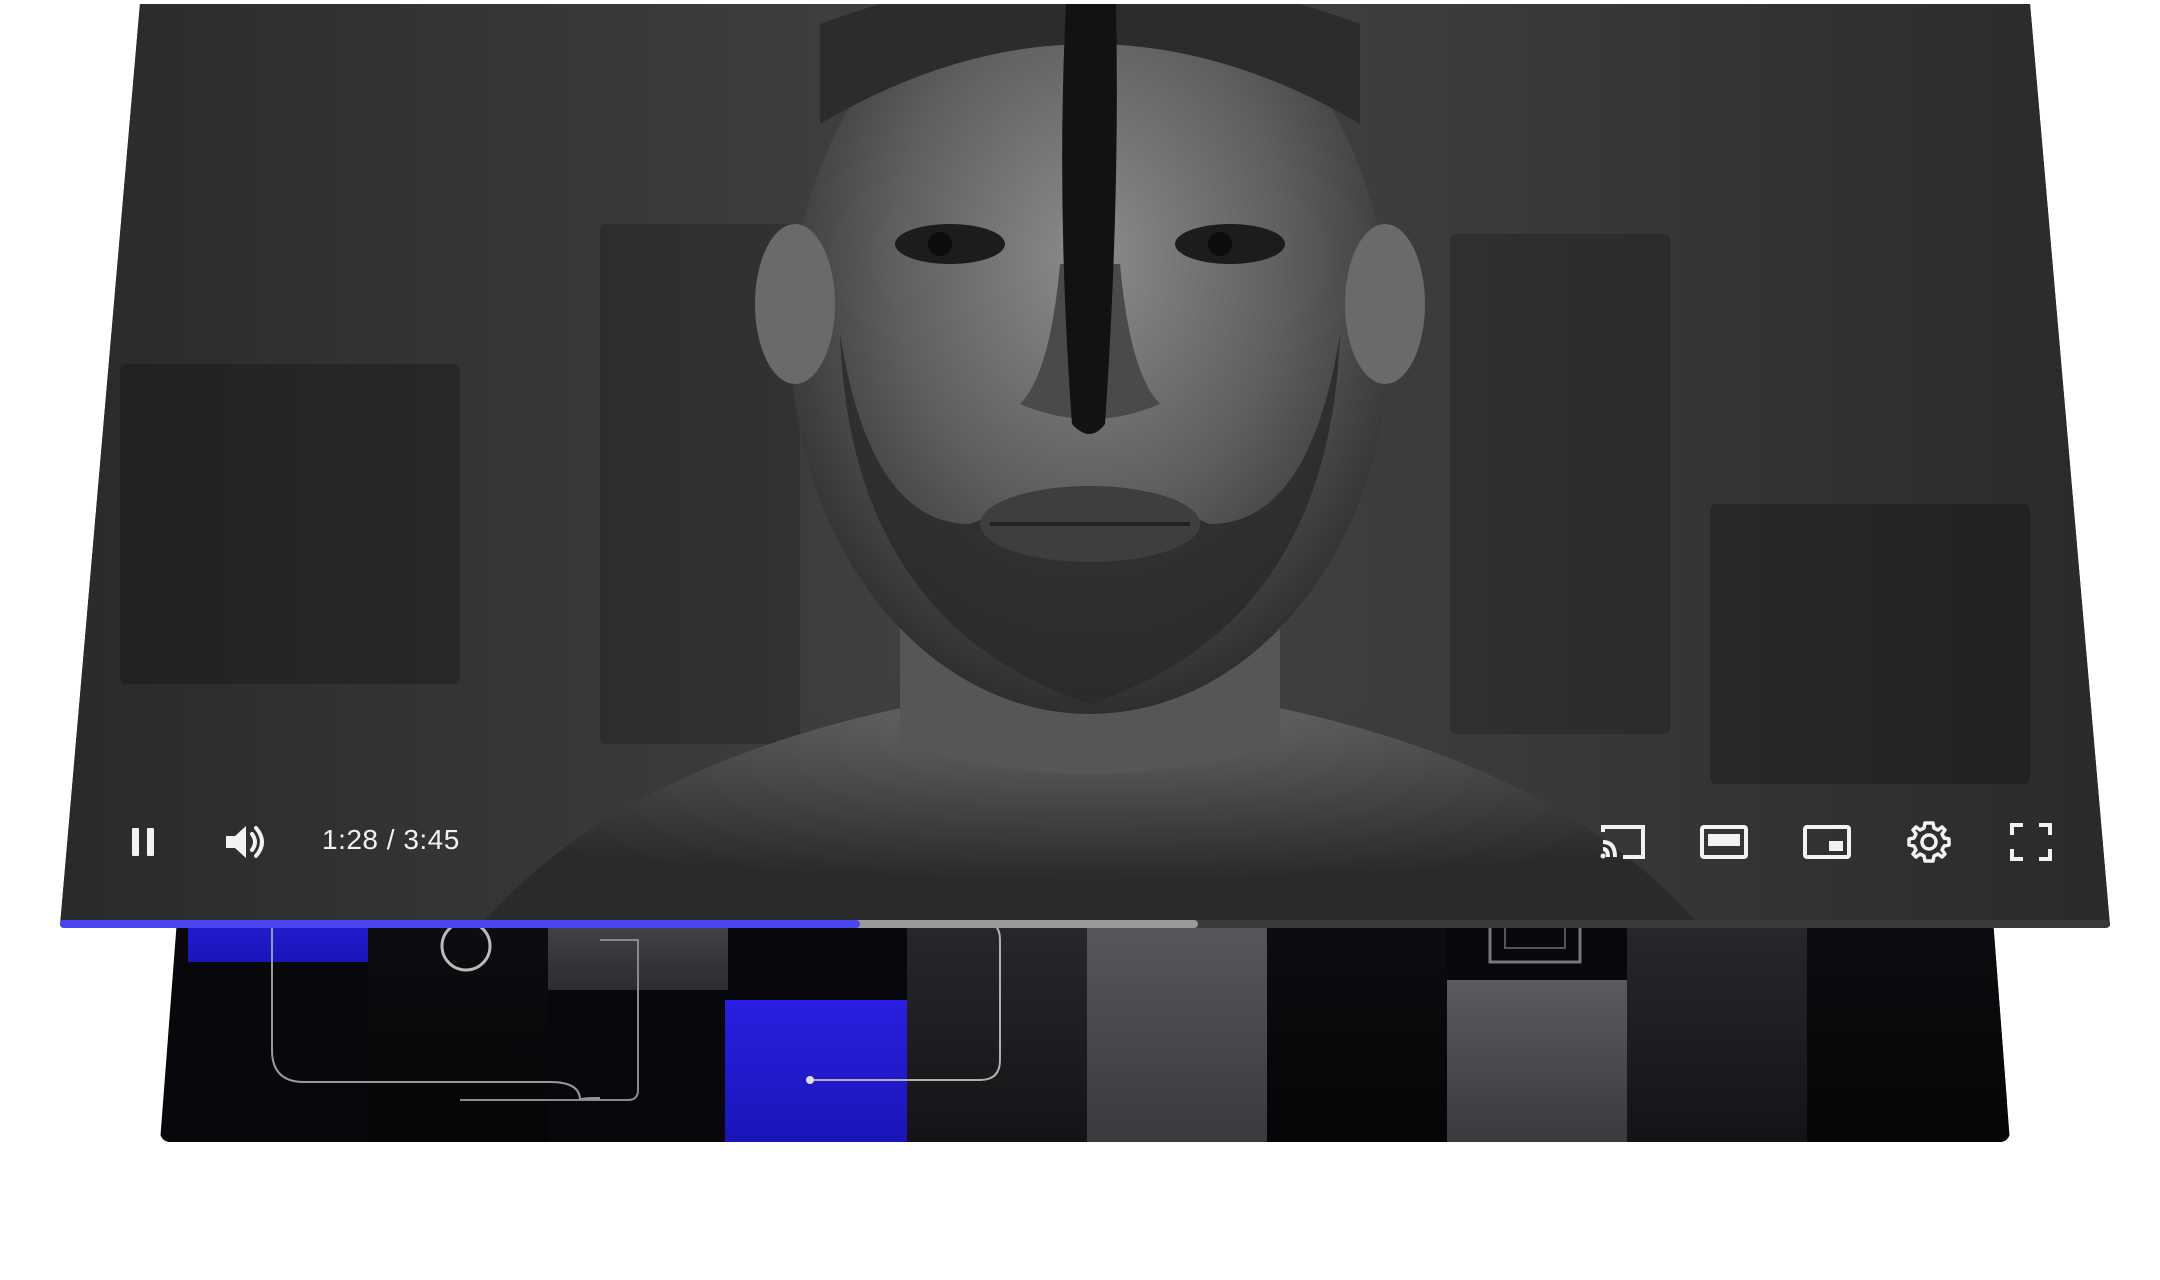  I want to click on volume-button, so click(246, 842).